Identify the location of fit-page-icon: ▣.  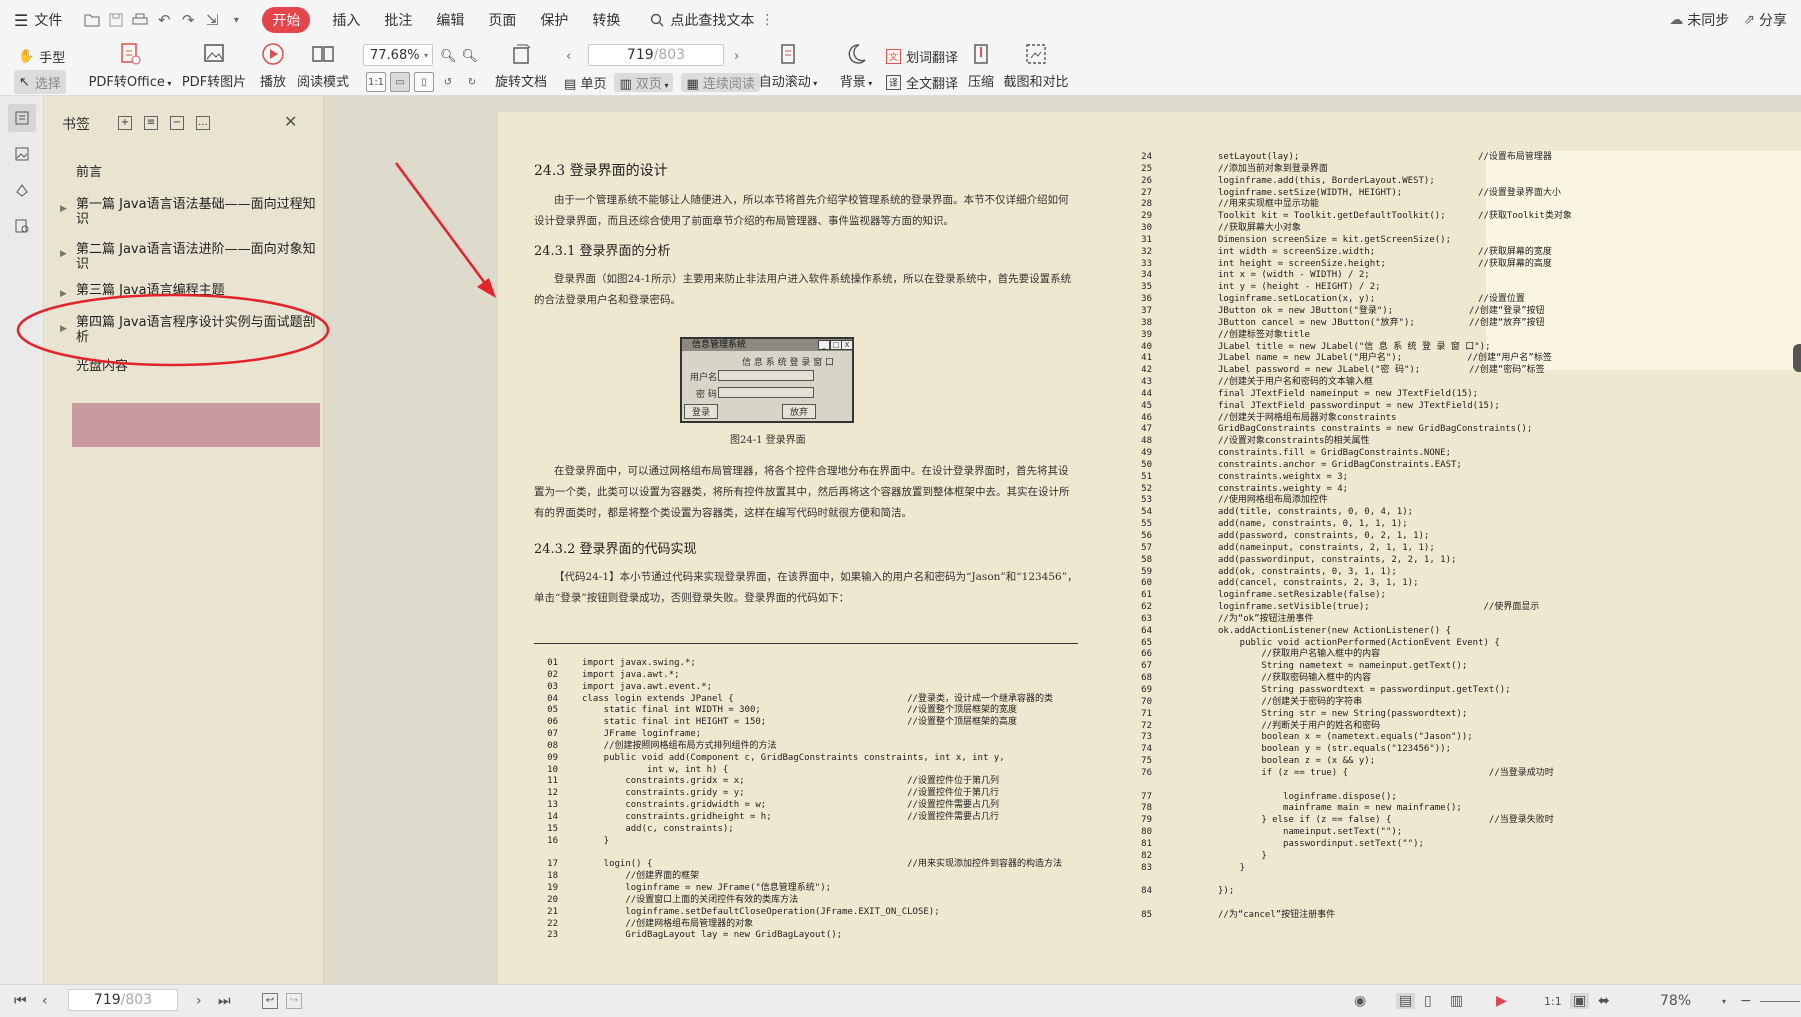
(1580, 1001).